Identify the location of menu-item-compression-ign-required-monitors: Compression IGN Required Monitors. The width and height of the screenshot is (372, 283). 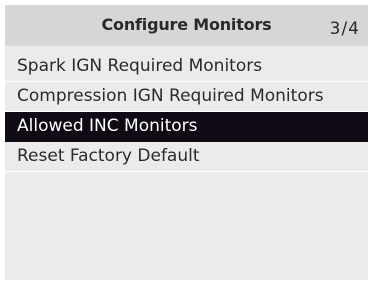
(186, 97).